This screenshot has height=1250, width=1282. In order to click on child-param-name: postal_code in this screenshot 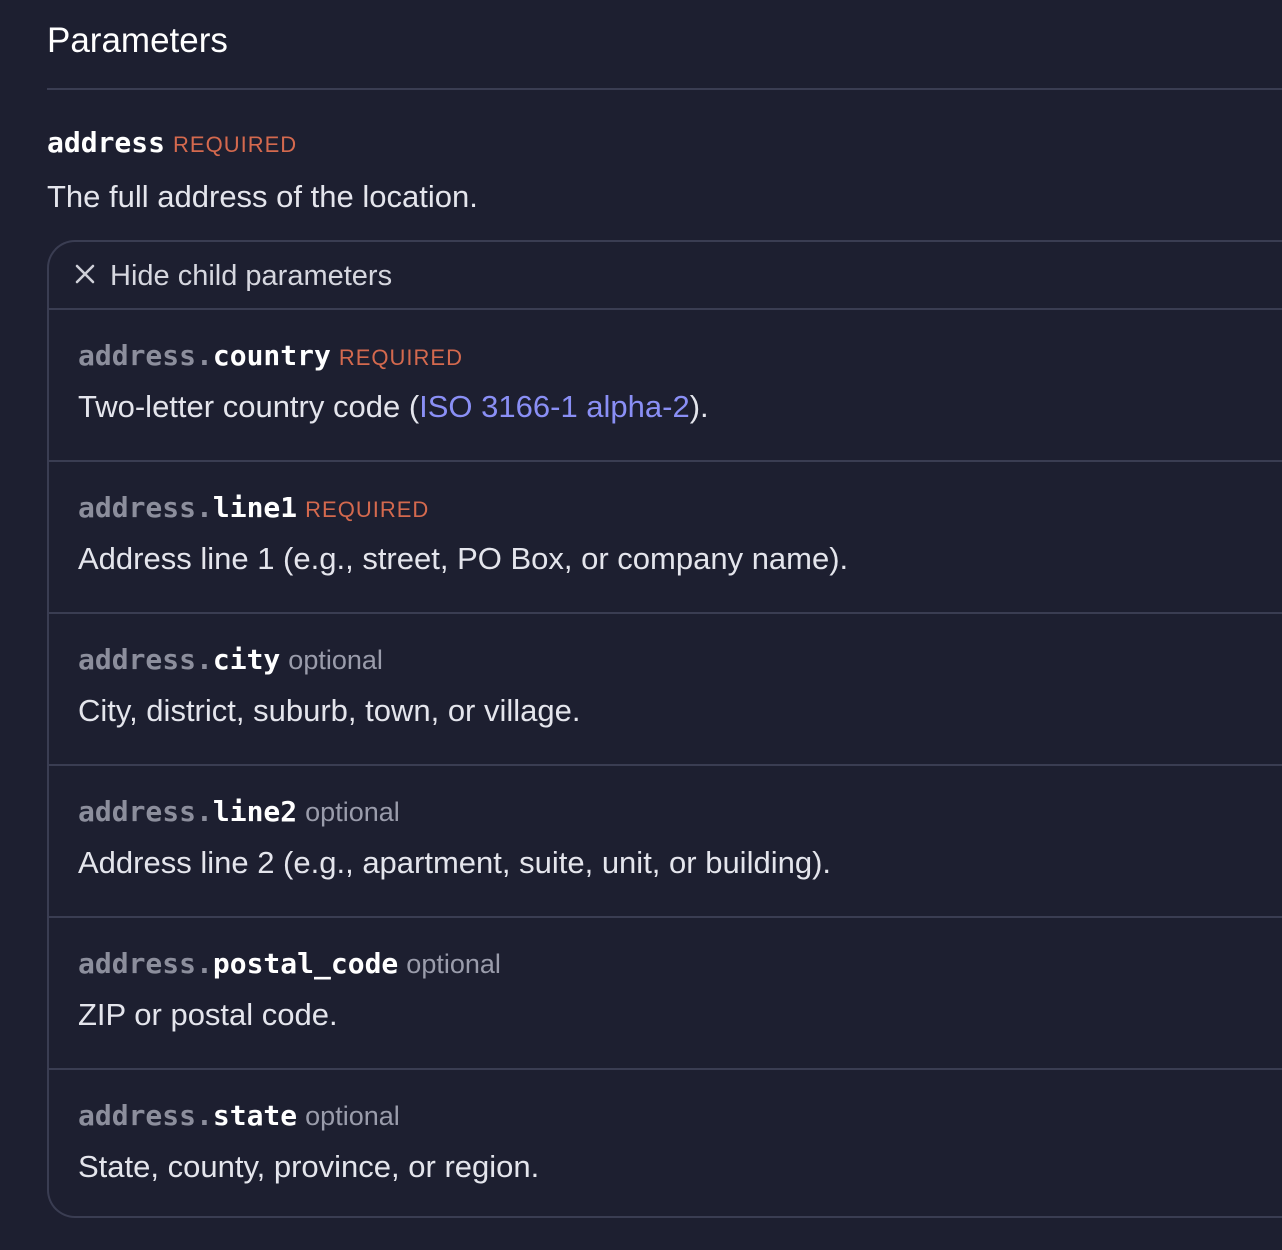, I will do `click(305, 963)`.